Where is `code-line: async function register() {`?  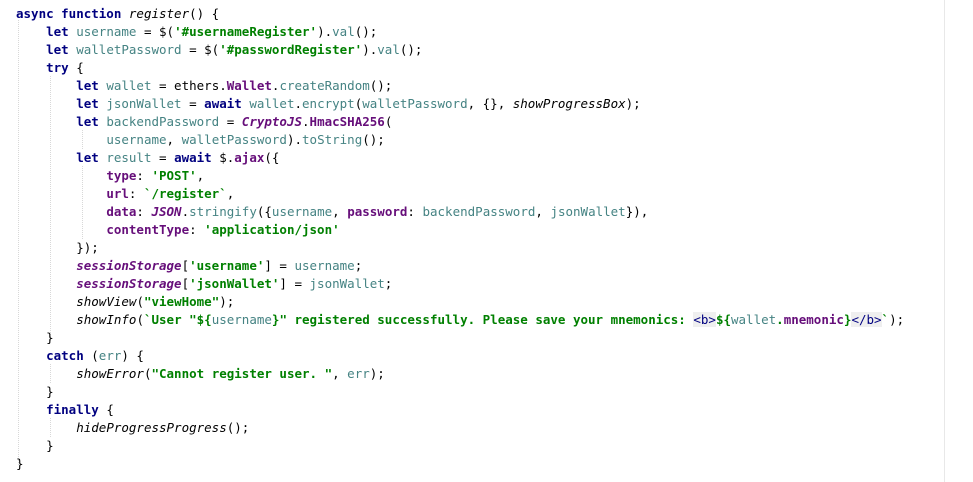
code-line: async function register() { is located at coordinates (117, 14).